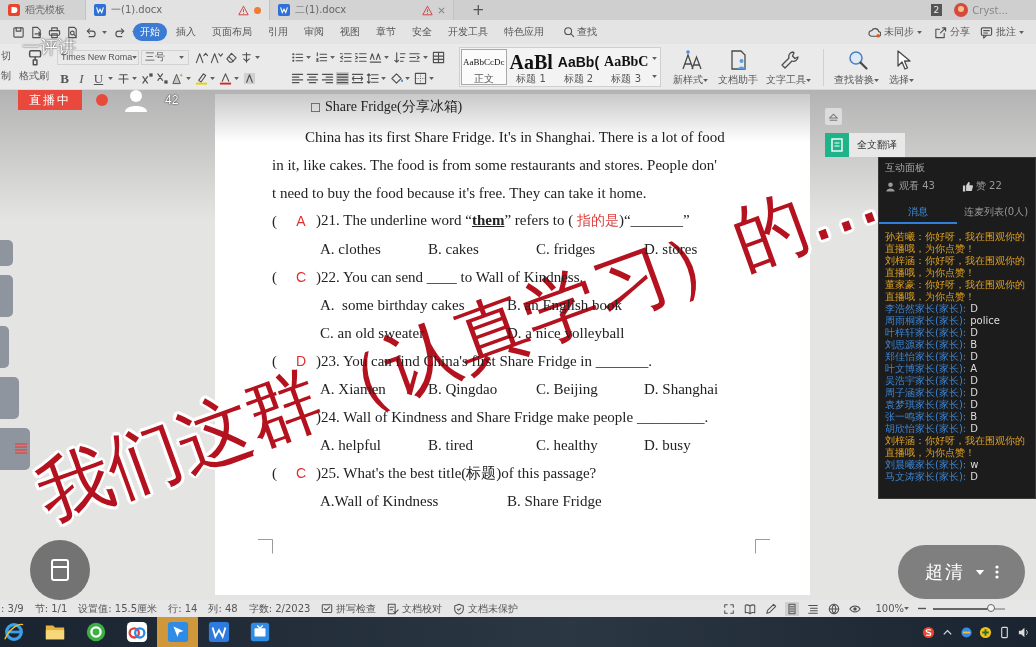  What do you see at coordinates (691, 60) in the screenshot?
I see `style-icon` at bounding box center [691, 60].